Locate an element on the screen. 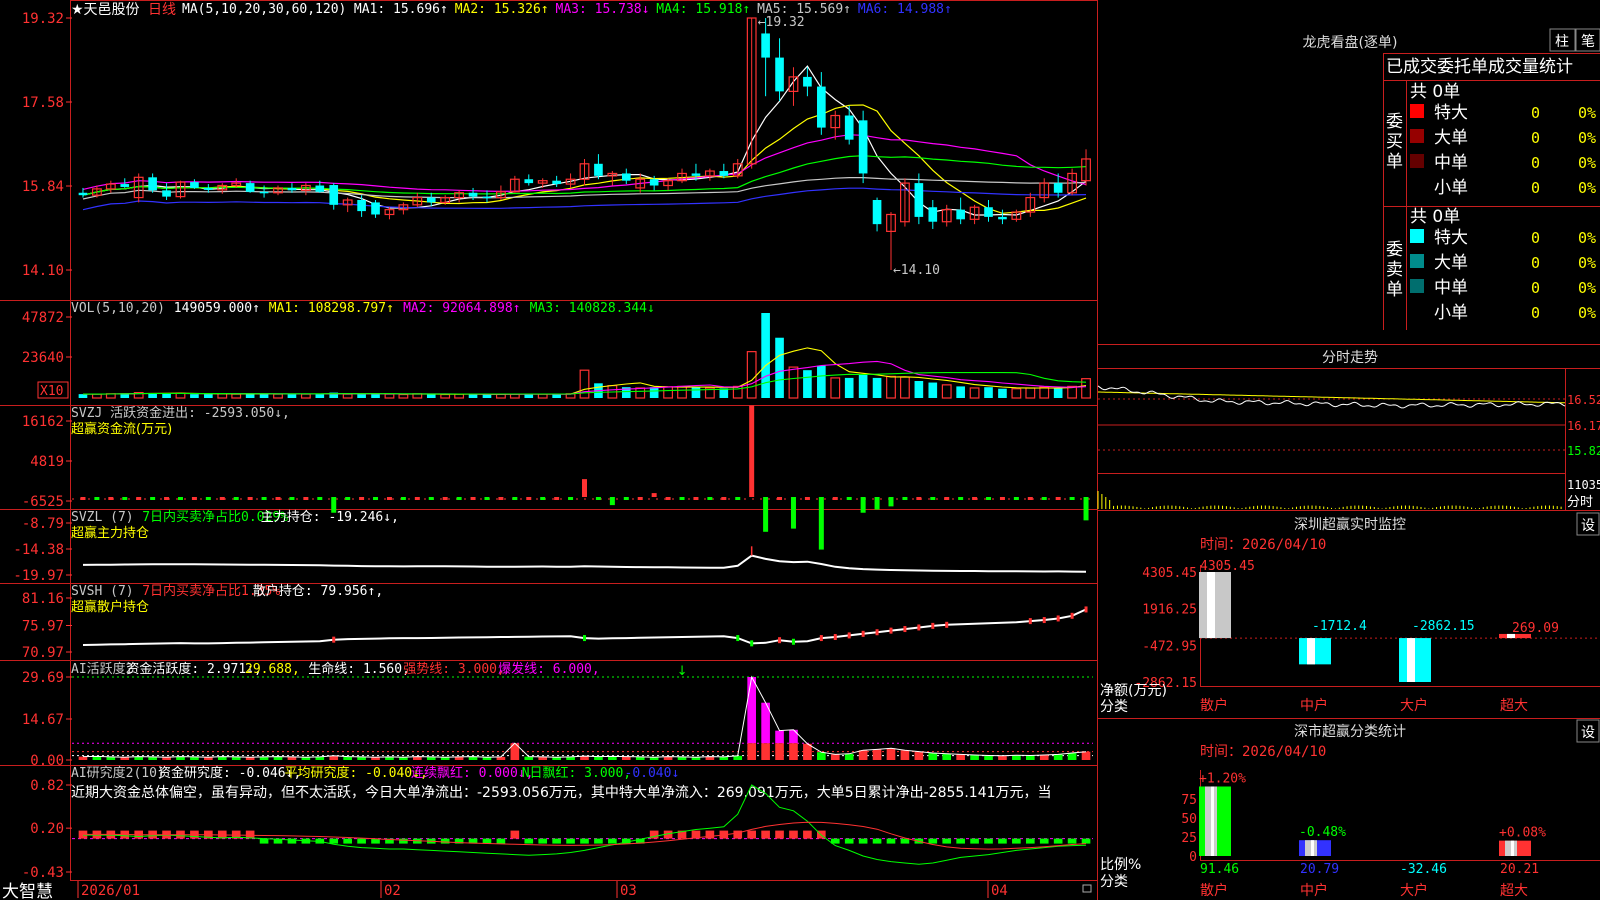 The height and width of the screenshot is (900, 1600). fenshi-title: 分时走势 is located at coordinates (1350, 358).